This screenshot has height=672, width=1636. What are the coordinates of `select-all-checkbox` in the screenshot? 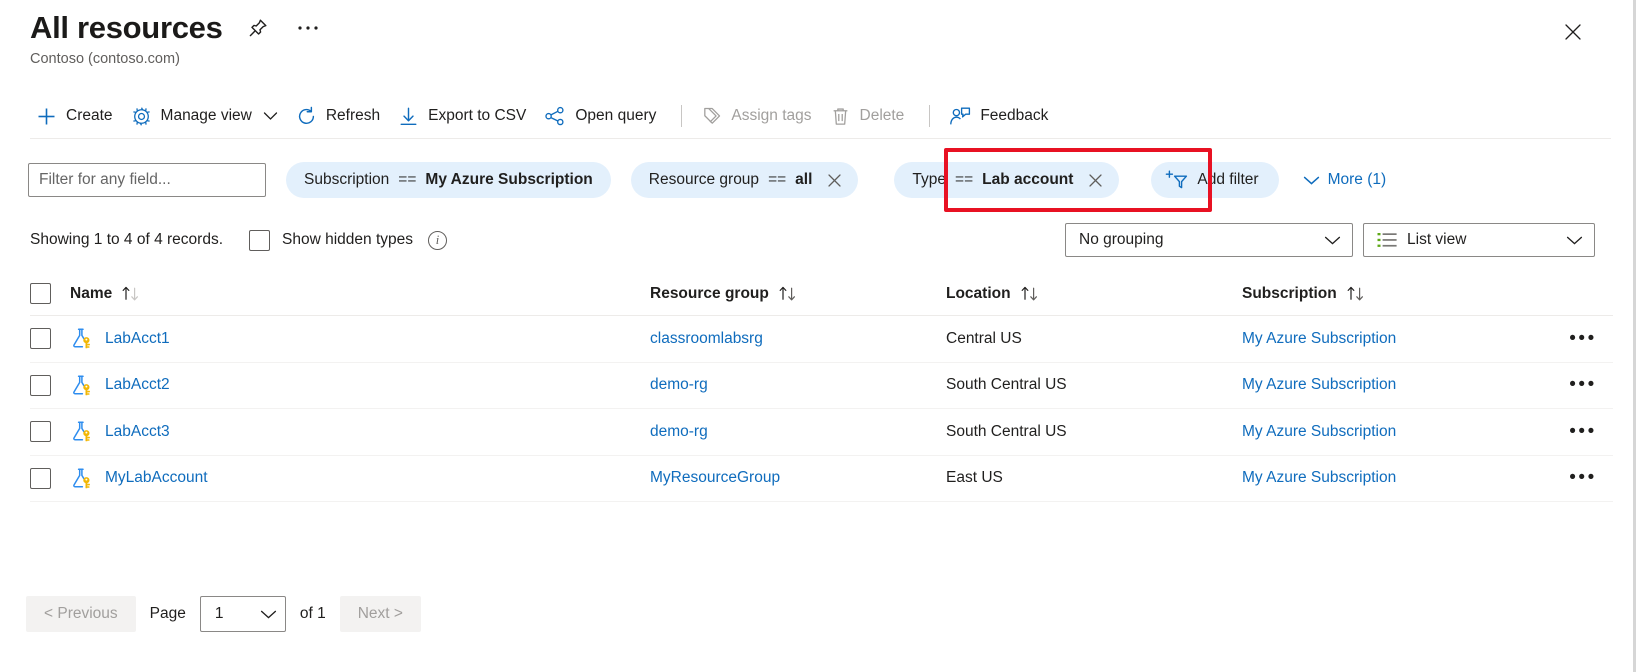 It's located at (40, 293).